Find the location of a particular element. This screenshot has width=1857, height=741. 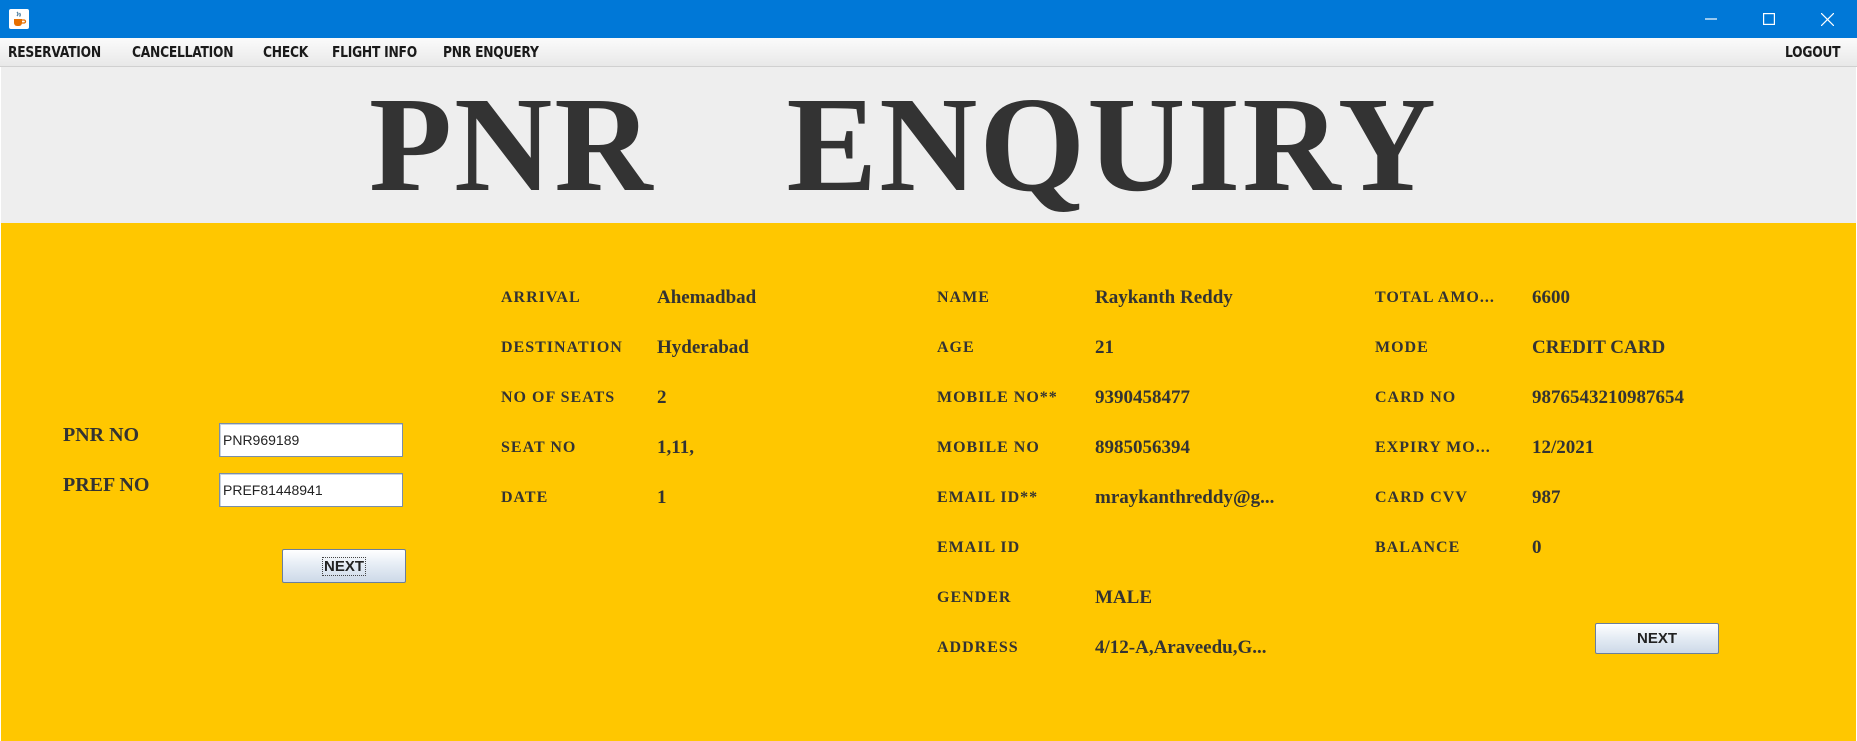

pnr-label: PNR NO is located at coordinates (101, 435).